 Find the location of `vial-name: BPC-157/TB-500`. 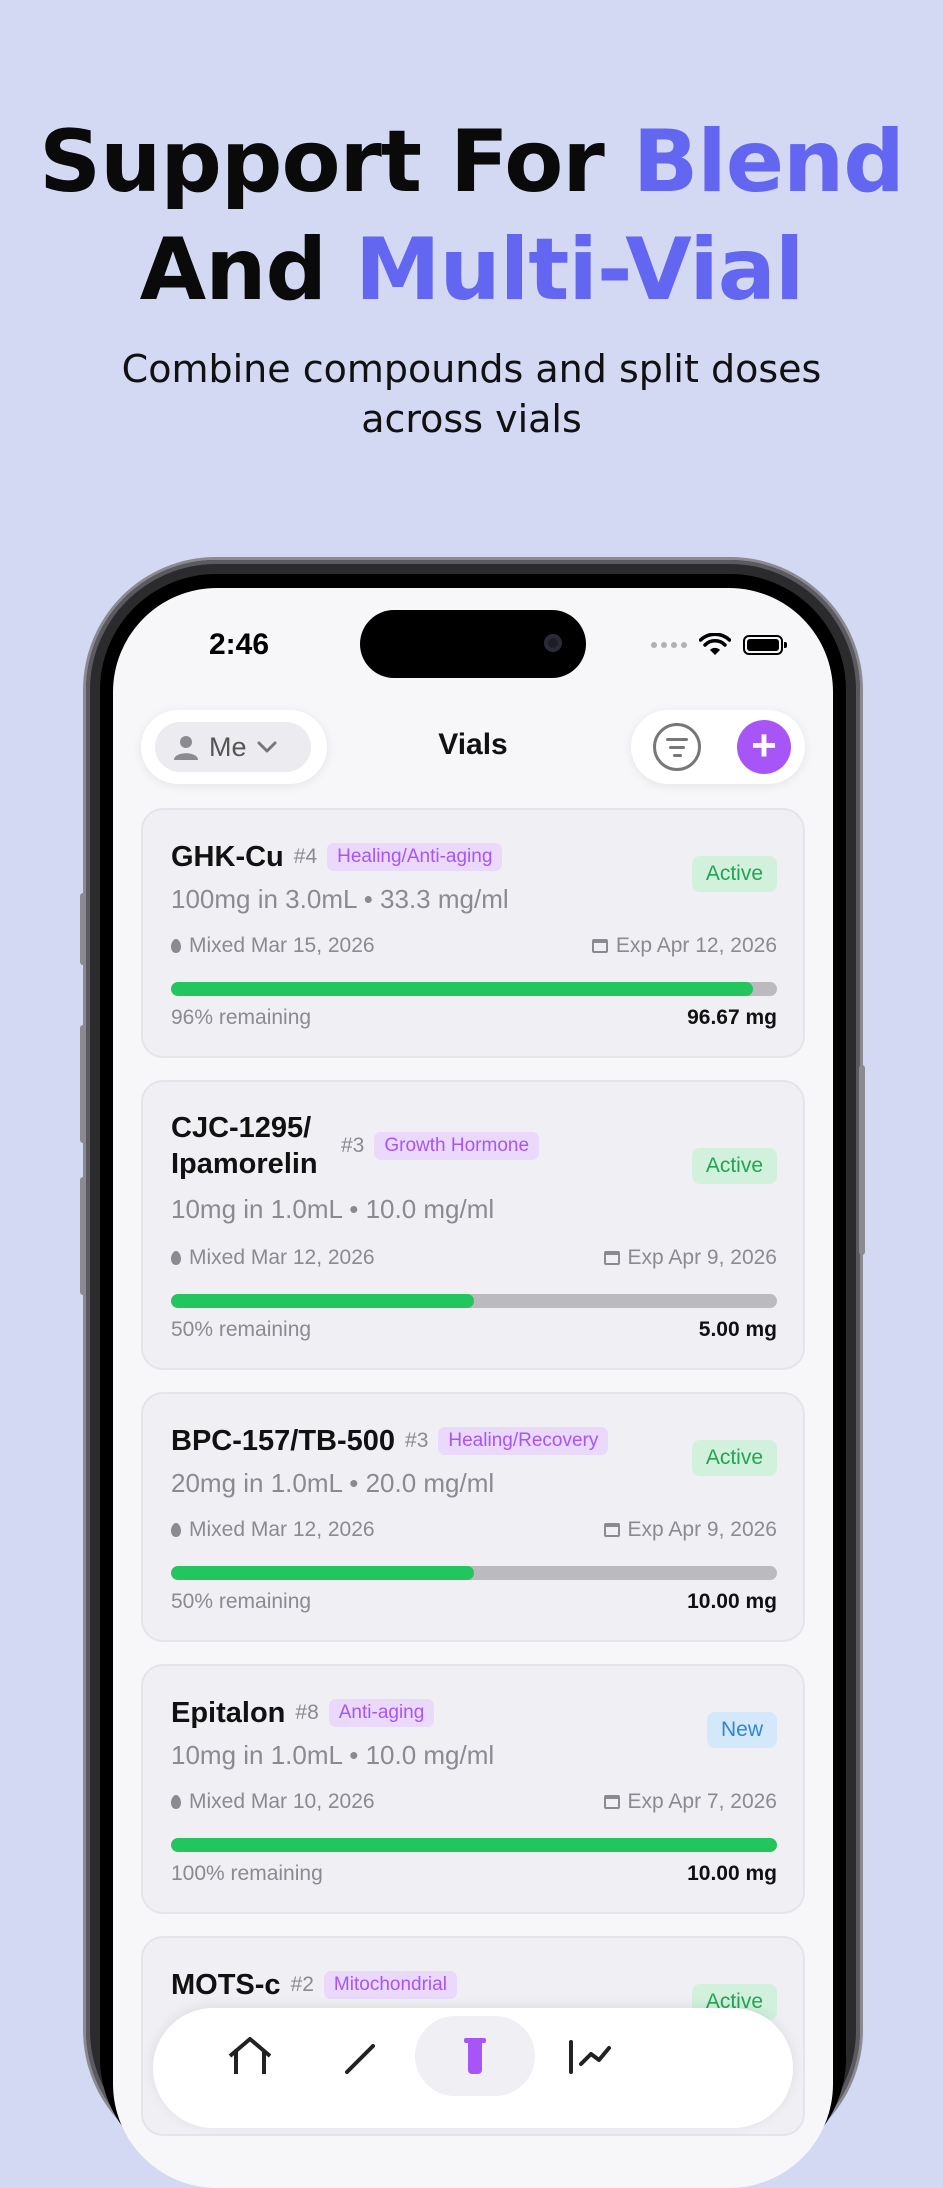

vial-name: BPC-157/TB-500 is located at coordinates (283, 1441).